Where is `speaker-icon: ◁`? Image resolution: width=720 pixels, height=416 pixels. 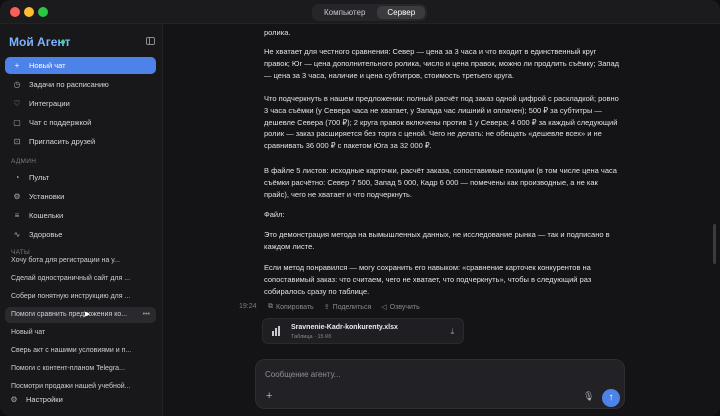 speaker-icon: ◁ is located at coordinates (384, 307).